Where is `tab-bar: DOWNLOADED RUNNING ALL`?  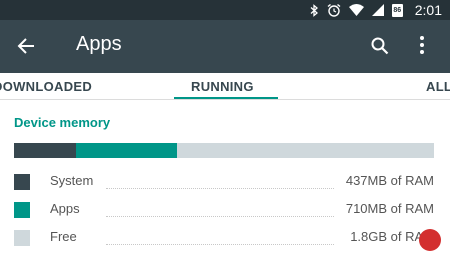 tab-bar: DOWNLOADED RUNNING ALL is located at coordinates (225, 86).